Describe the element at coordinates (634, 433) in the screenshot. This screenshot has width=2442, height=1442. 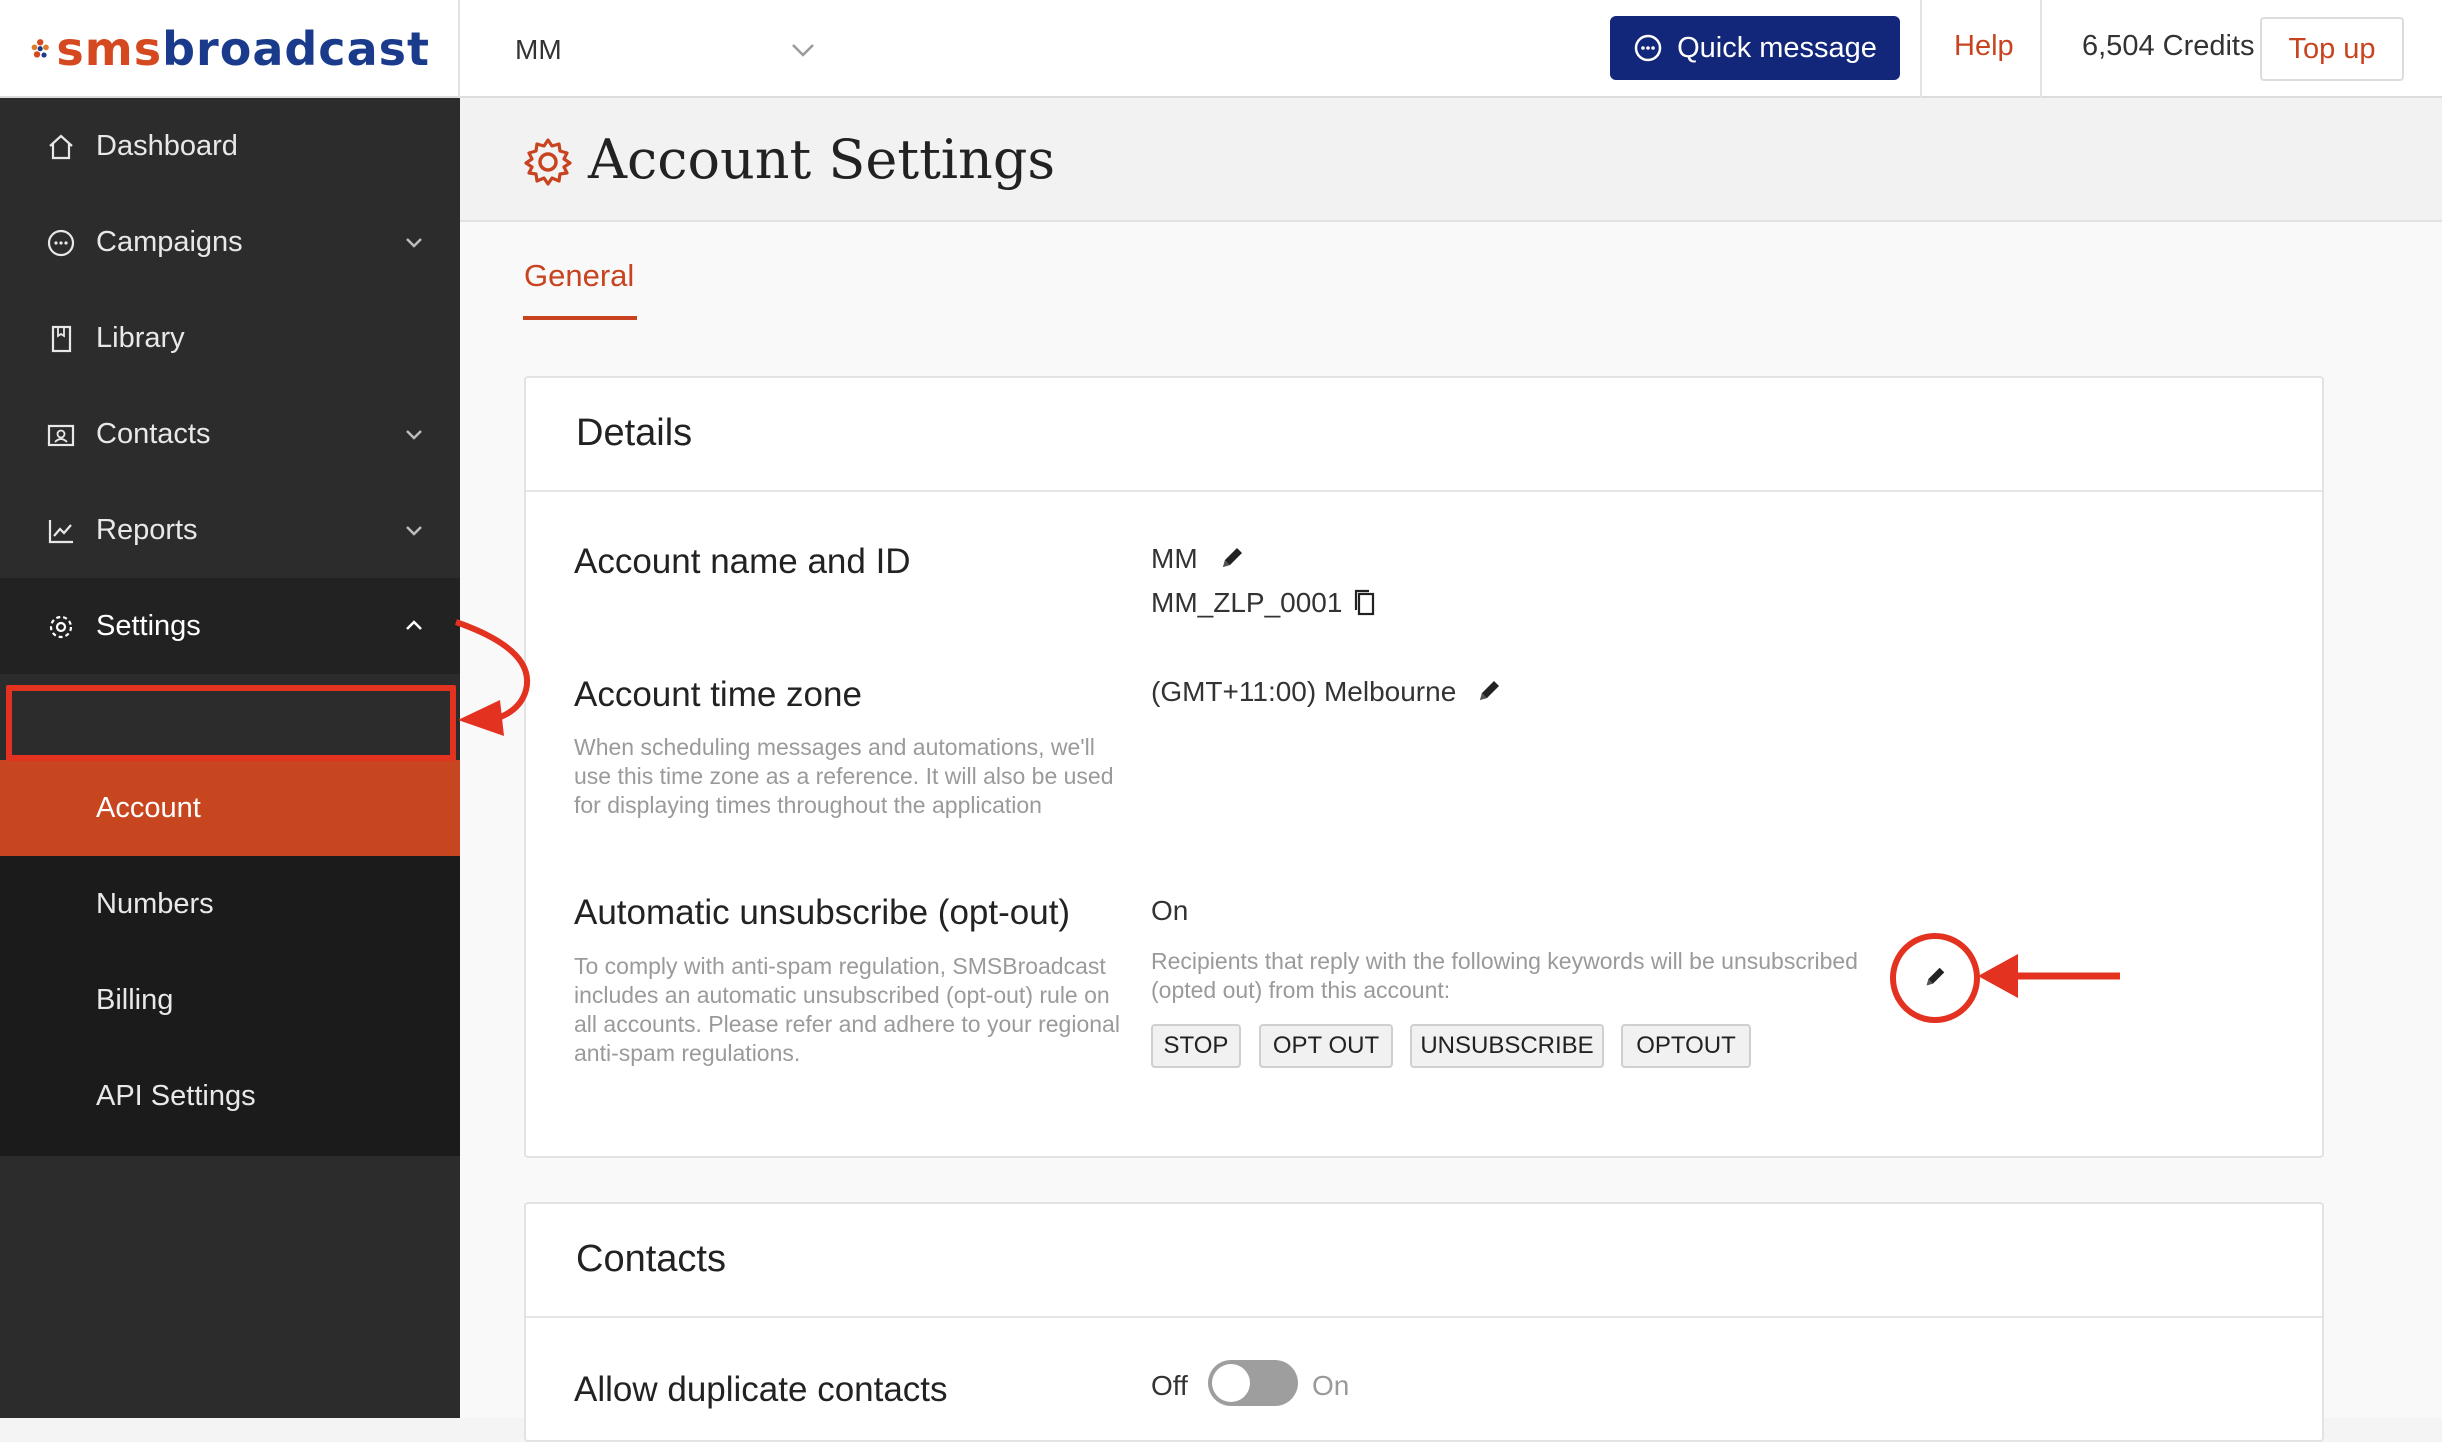
I see `card-title: Details` at that location.